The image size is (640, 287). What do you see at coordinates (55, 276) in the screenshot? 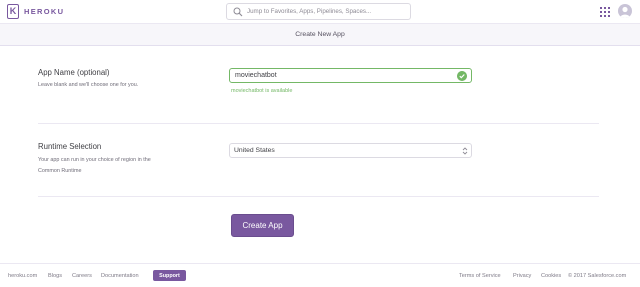
I see `footer-link-blogs: Blogs` at bounding box center [55, 276].